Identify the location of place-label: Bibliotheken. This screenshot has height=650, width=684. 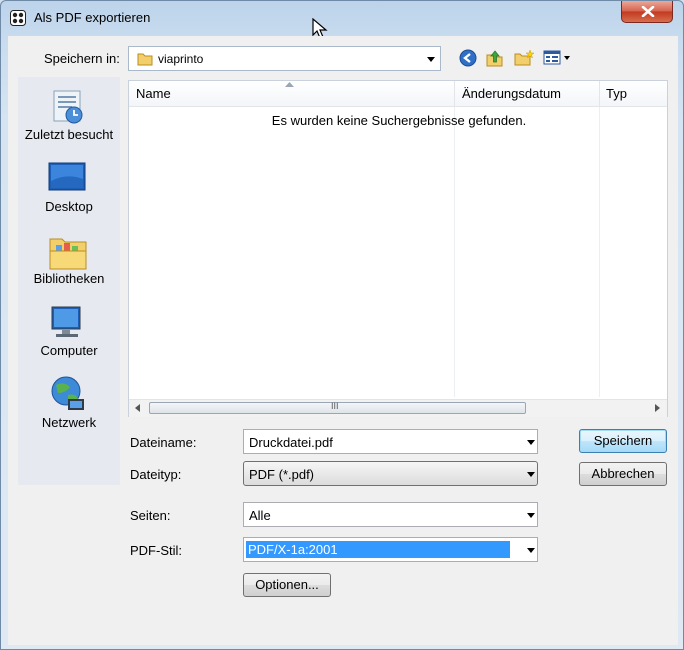
(69, 278).